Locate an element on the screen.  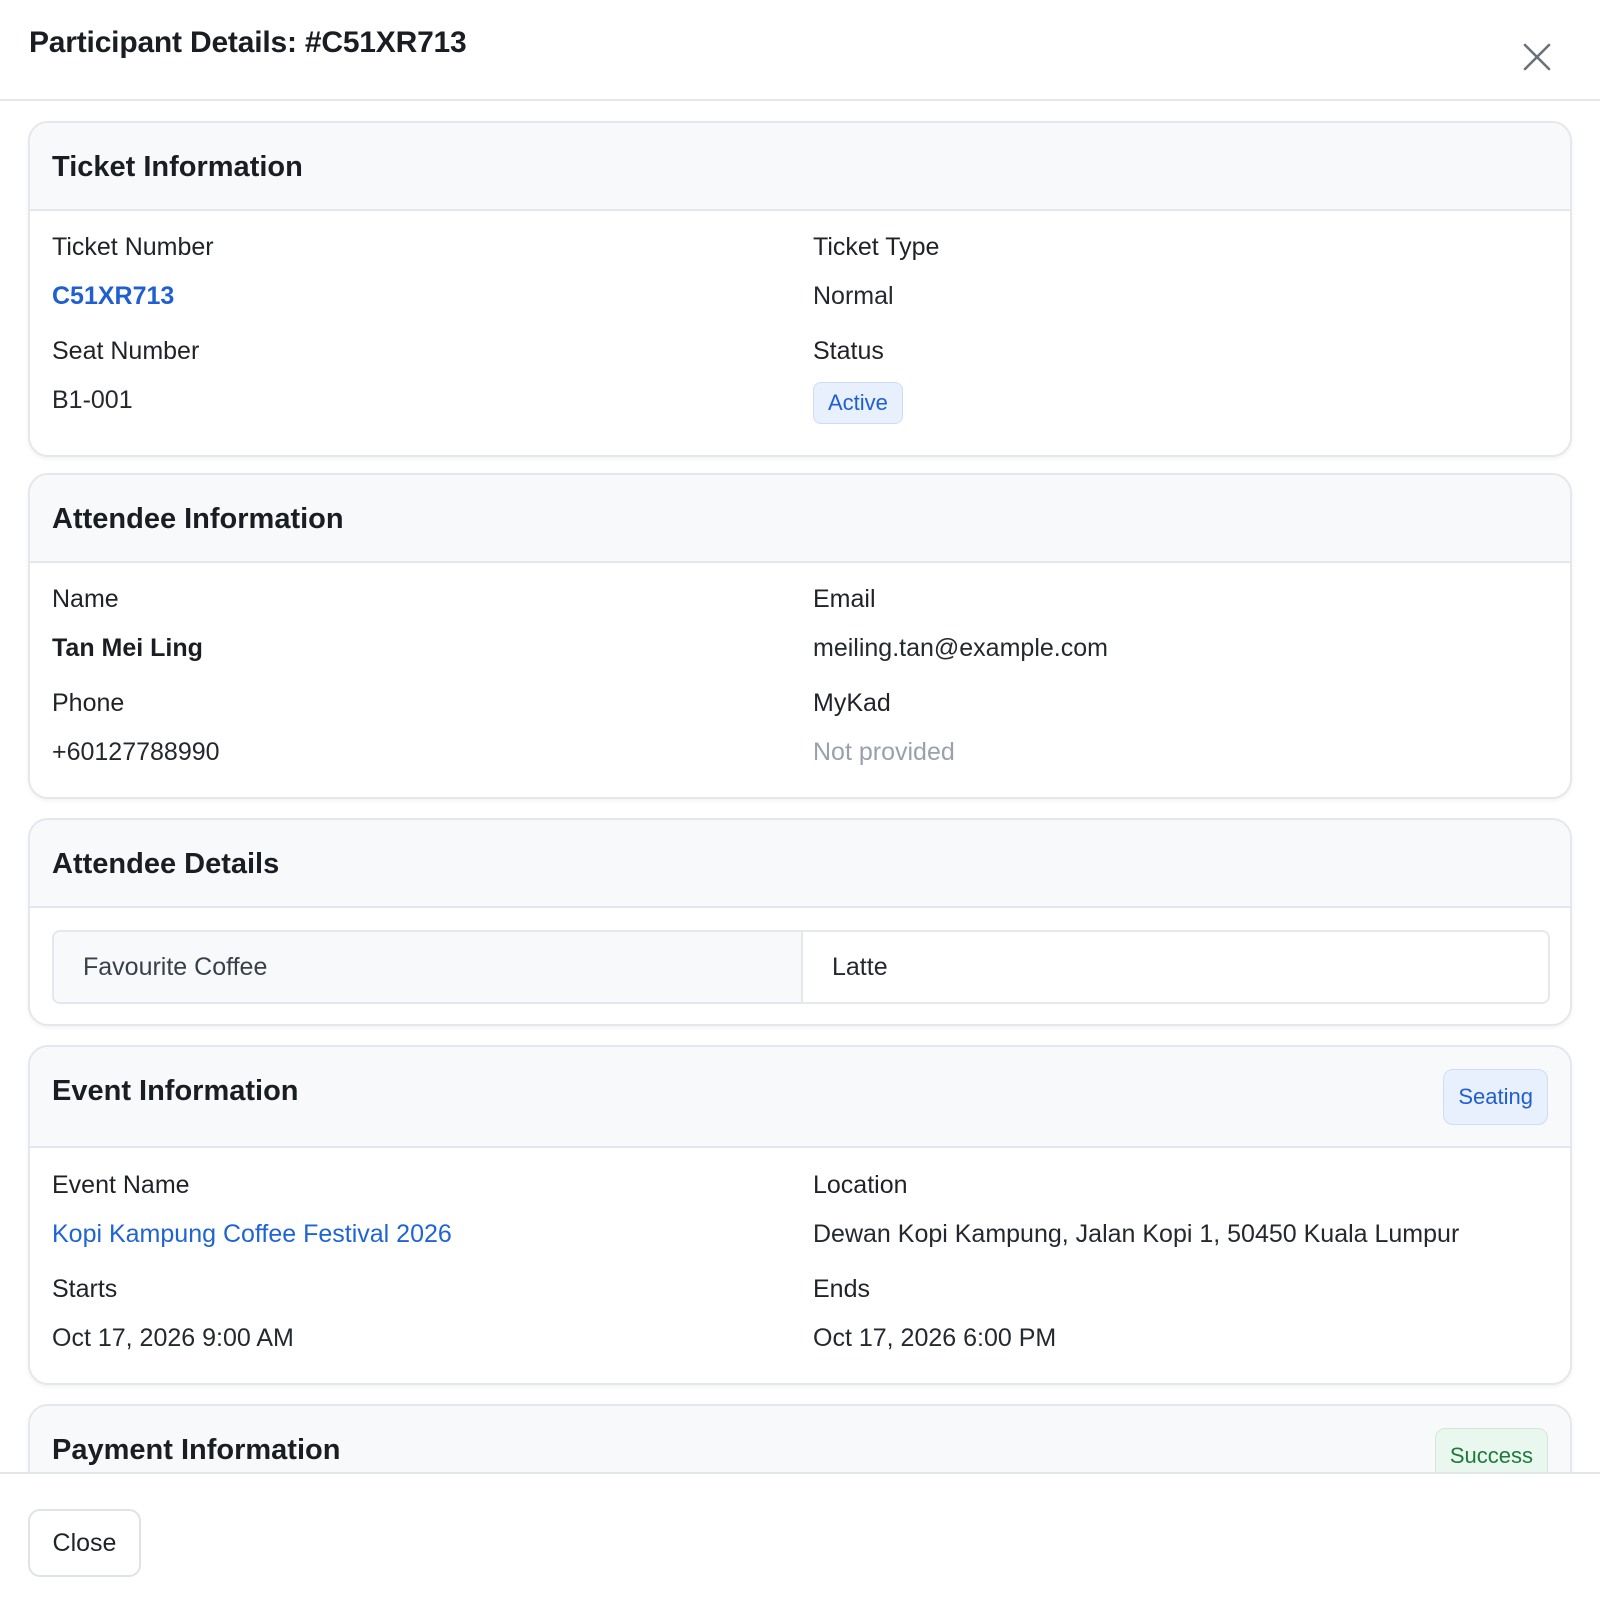
email-label: Email is located at coordinates (844, 599).